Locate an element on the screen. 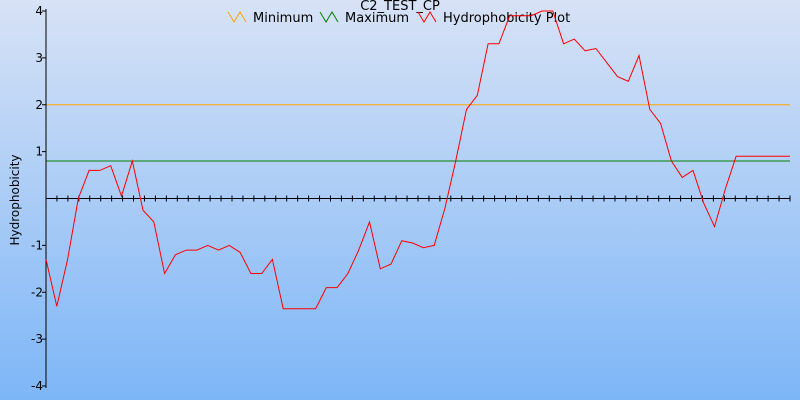  y-tick-label: 1 is located at coordinates (39, 152).